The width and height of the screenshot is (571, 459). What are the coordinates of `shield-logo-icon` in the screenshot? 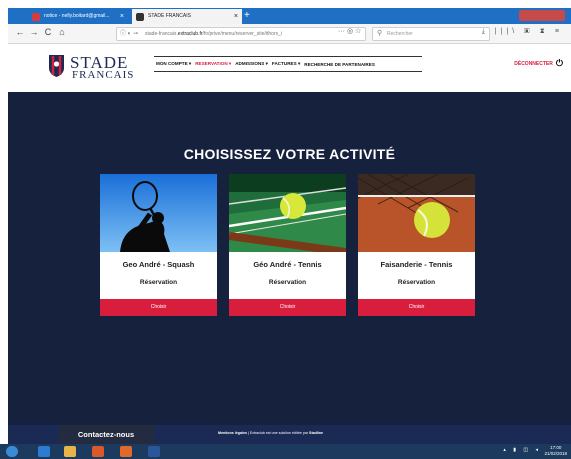 It's located at (56, 66).